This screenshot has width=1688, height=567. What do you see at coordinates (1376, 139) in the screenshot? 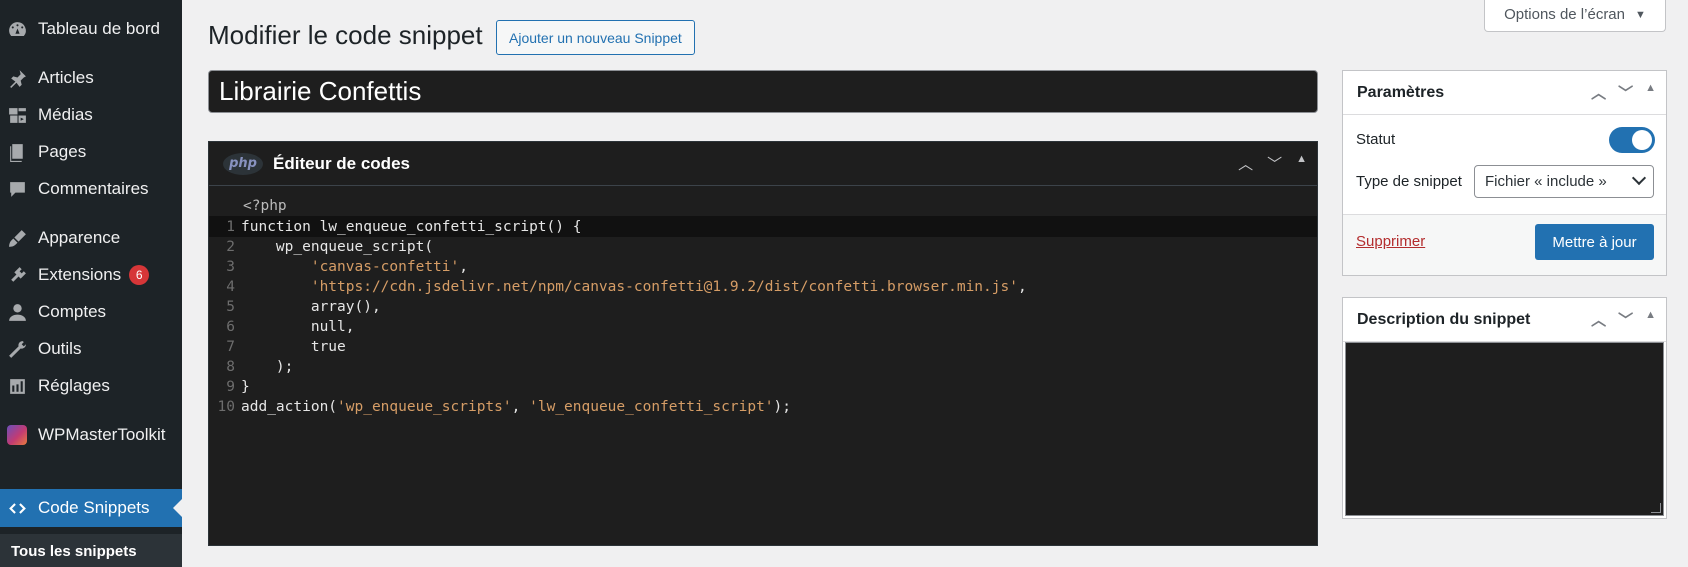
I see `status-label: Statut` at bounding box center [1376, 139].